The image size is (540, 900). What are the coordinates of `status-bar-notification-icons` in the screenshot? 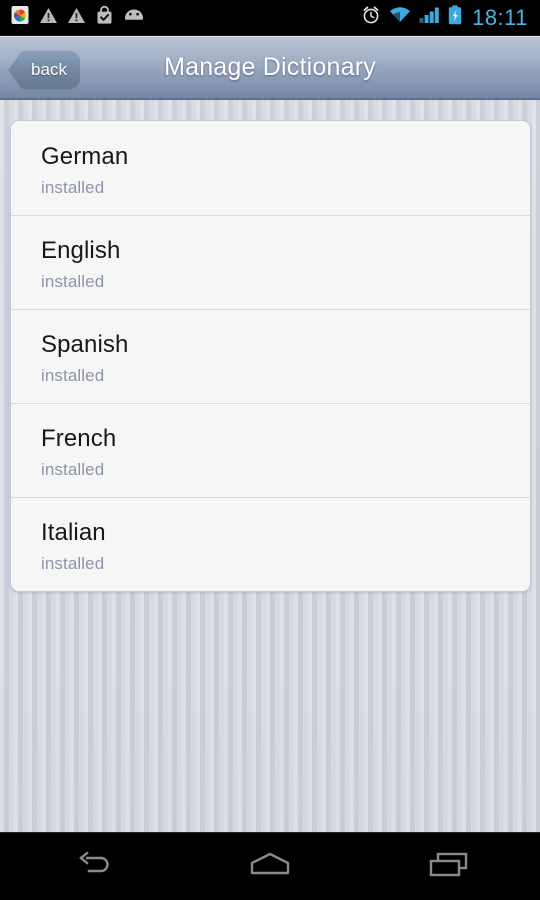 It's located at (180, 17).